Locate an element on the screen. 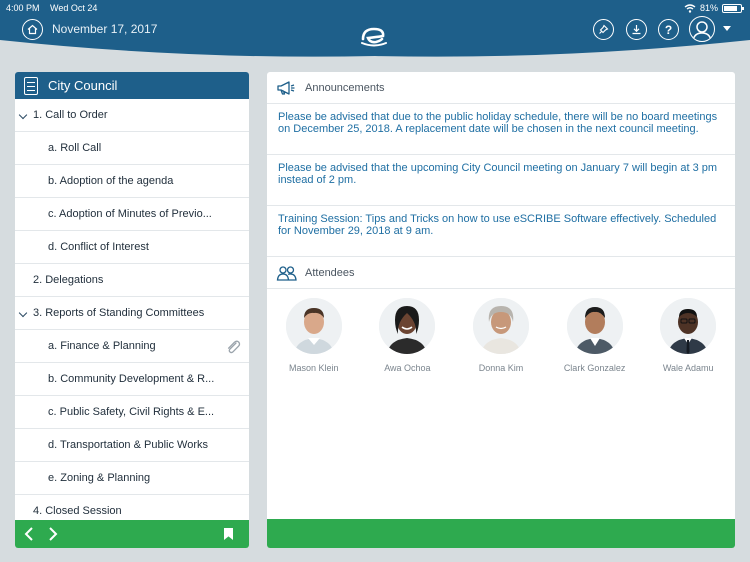 Image resolution: width=750 pixels, height=562 pixels. app-header: 4:00 PM Wed Oct 24 81% November 17, 2017 is located at coordinates (375, 31).